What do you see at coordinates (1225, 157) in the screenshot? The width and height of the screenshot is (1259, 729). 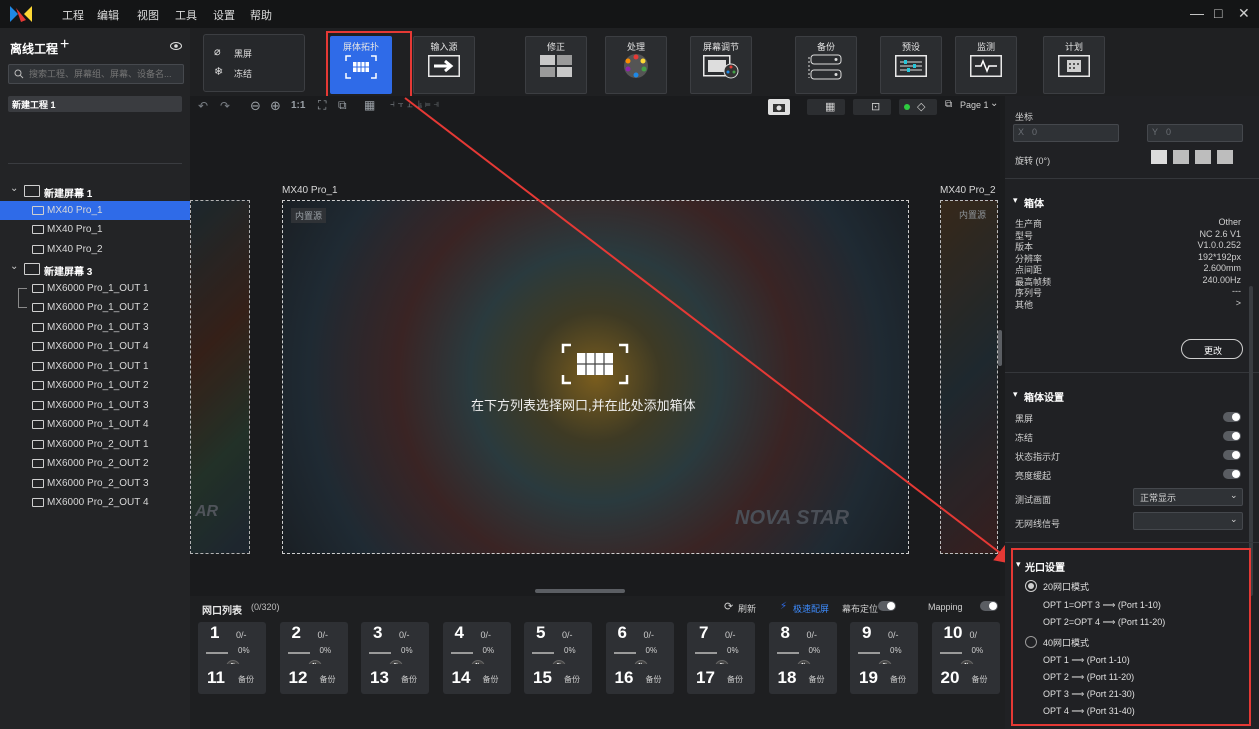 I see `rotate-270-button` at bounding box center [1225, 157].